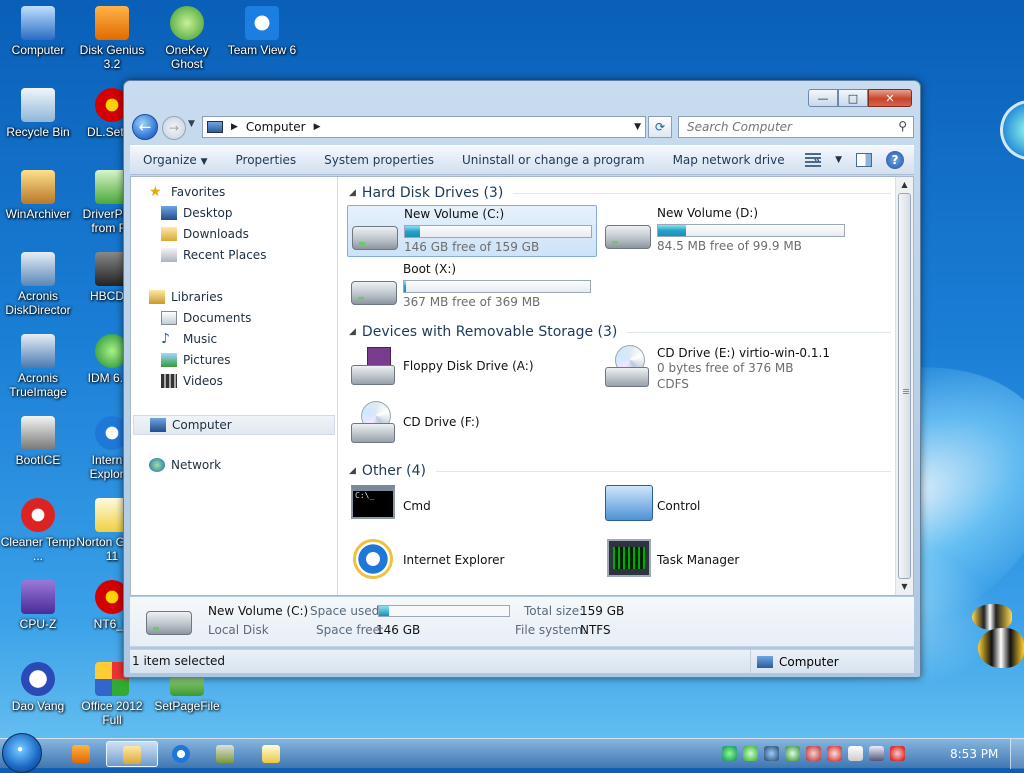  Describe the element at coordinates (897, 753) in the screenshot. I see `tray-volume-muted-icon` at that location.